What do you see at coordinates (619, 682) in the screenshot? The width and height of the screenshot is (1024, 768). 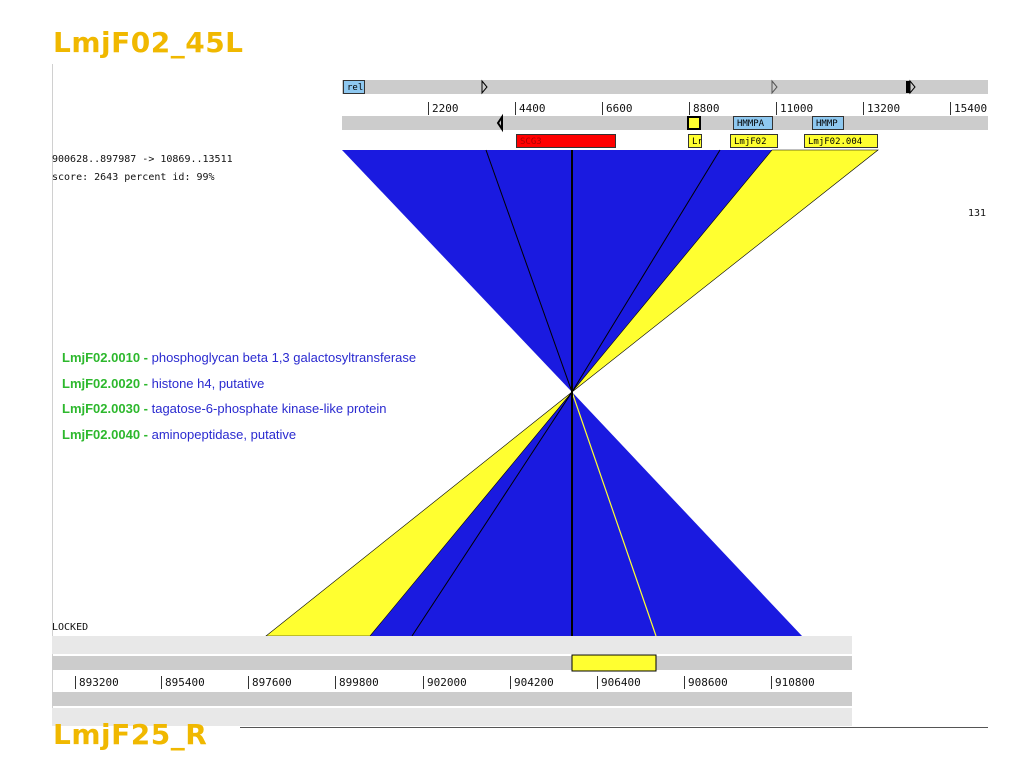 I see `bottom-ruler-tick: 906400` at bounding box center [619, 682].